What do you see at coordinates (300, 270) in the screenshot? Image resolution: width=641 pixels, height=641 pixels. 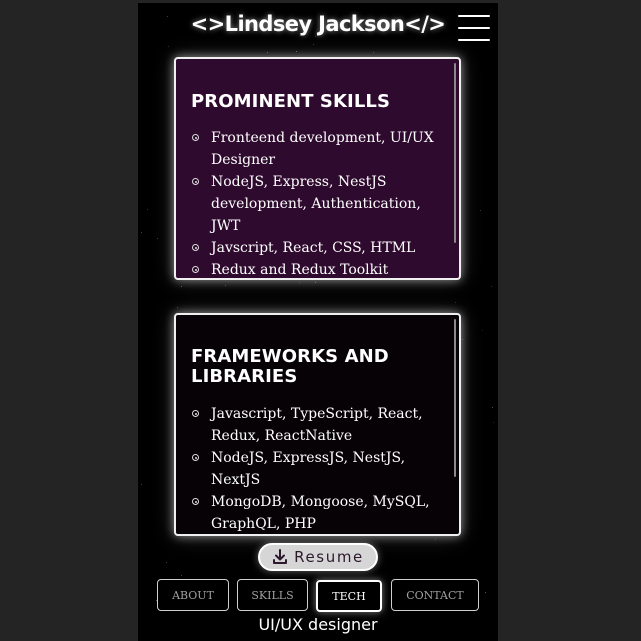 I see `list-item-text: Redux and Redux Toolkit` at bounding box center [300, 270].